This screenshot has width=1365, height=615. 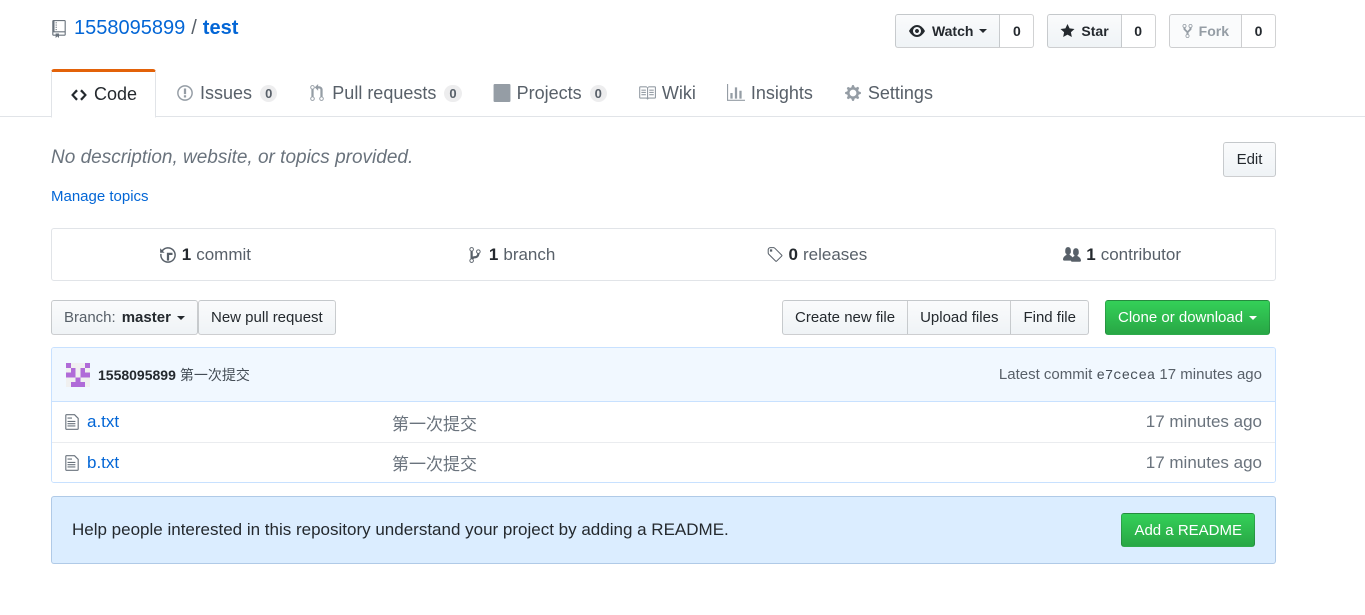 What do you see at coordinates (916, 31) in the screenshot?
I see `eye-icon` at bounding box center [916, 31].